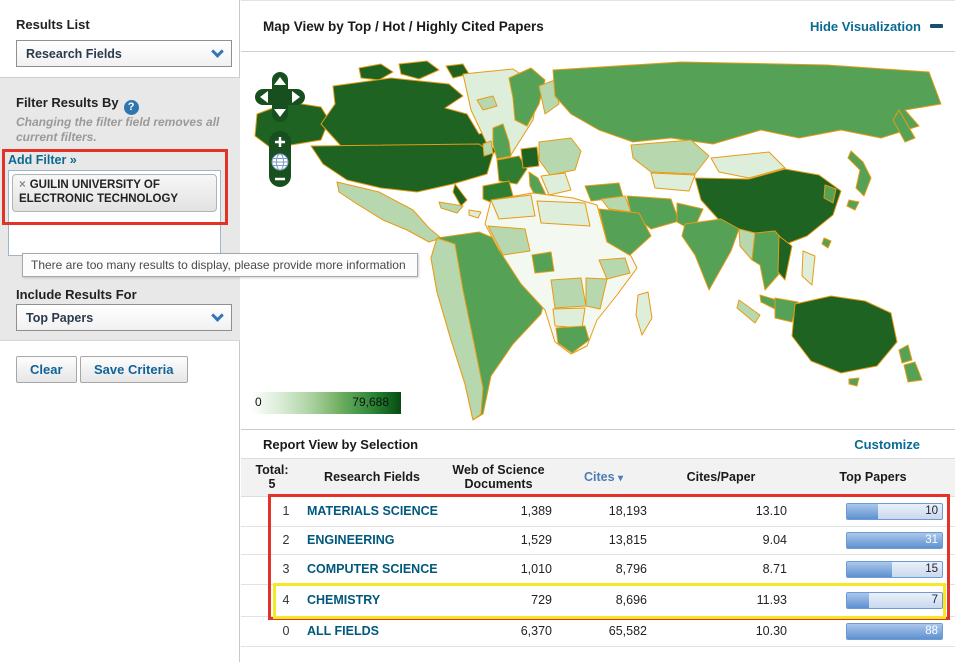 The height and width of the screenshot is (662, 955). I want to click on row-field-link: MATERIALS SCIENCE, so click(372, 511).